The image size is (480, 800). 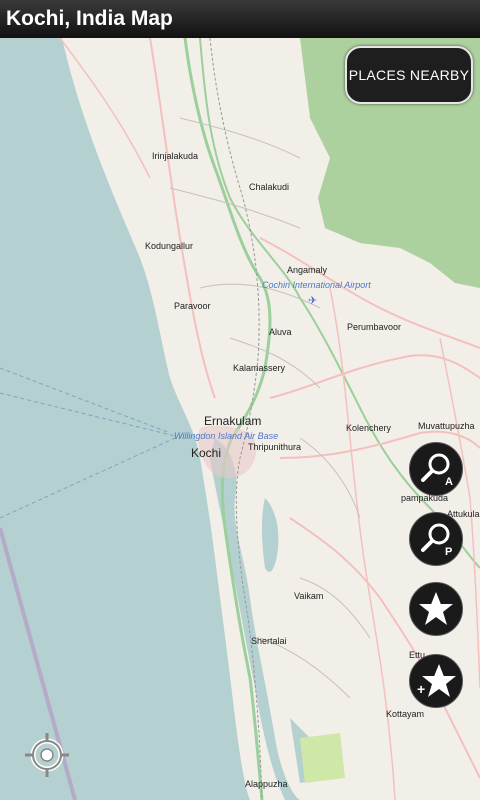 What do you see at coordinates (169, 246) in the screenshot?
I see `label-kodungallur: Kodungallur` at bounding box center [169, 246].